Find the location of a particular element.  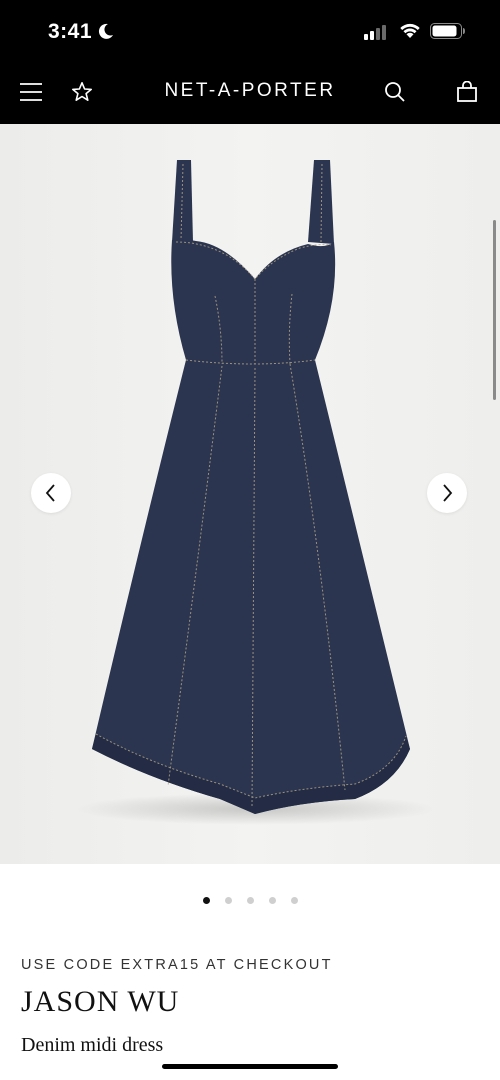

shopping-bag-icon is located at coordinates (467, 91).